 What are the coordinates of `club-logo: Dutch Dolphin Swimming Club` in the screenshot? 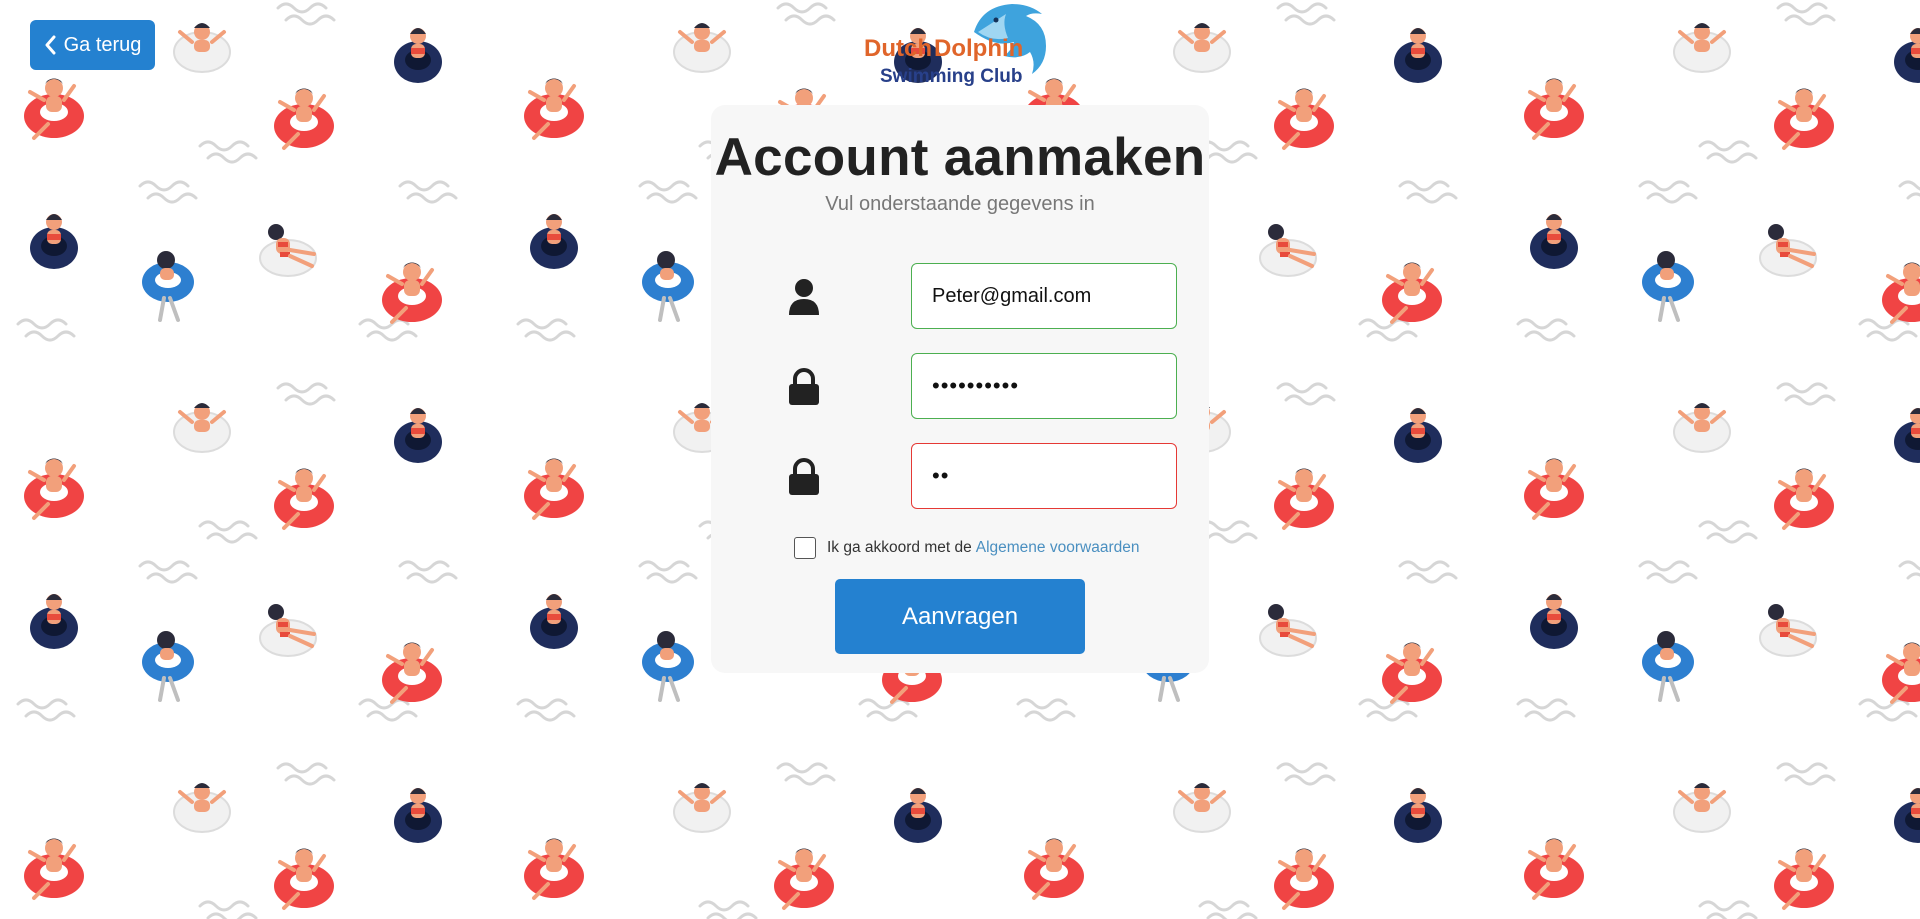 It's located at (955, 45).